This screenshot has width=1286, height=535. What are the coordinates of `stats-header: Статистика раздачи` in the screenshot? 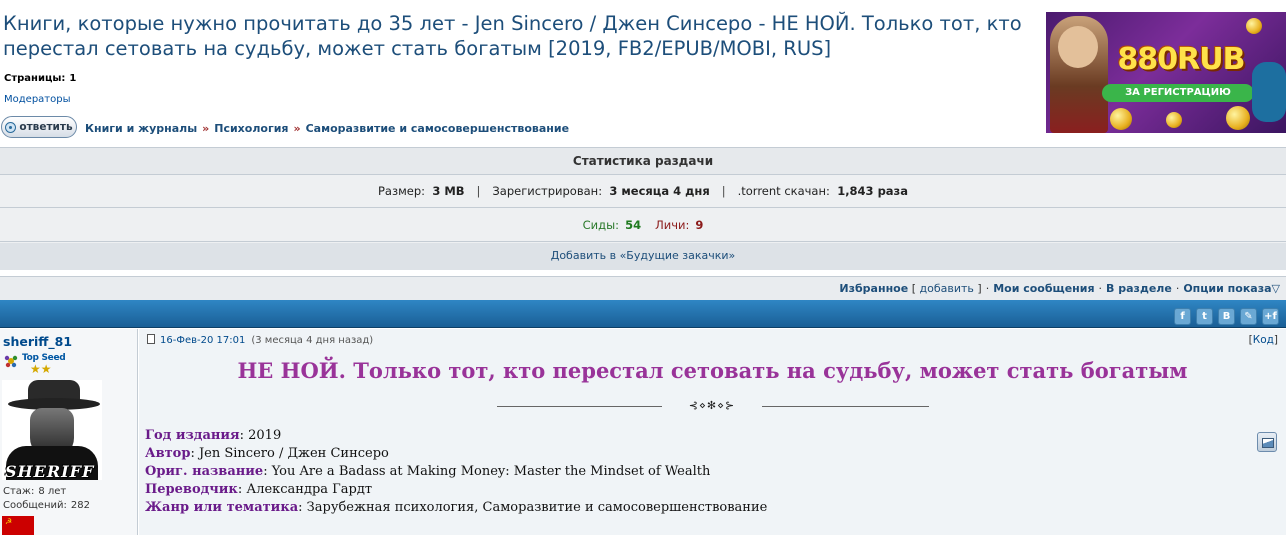 It's located at (643, 161).